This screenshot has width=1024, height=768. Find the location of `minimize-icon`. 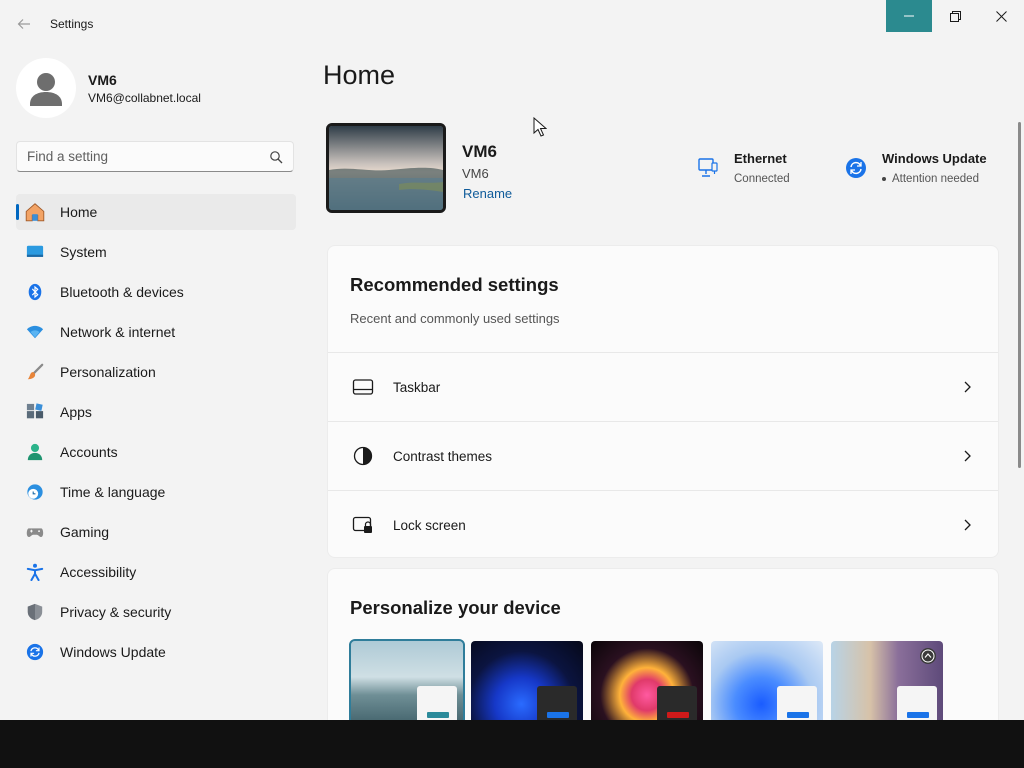

minimize-icon is located at coordinates (909, 16).